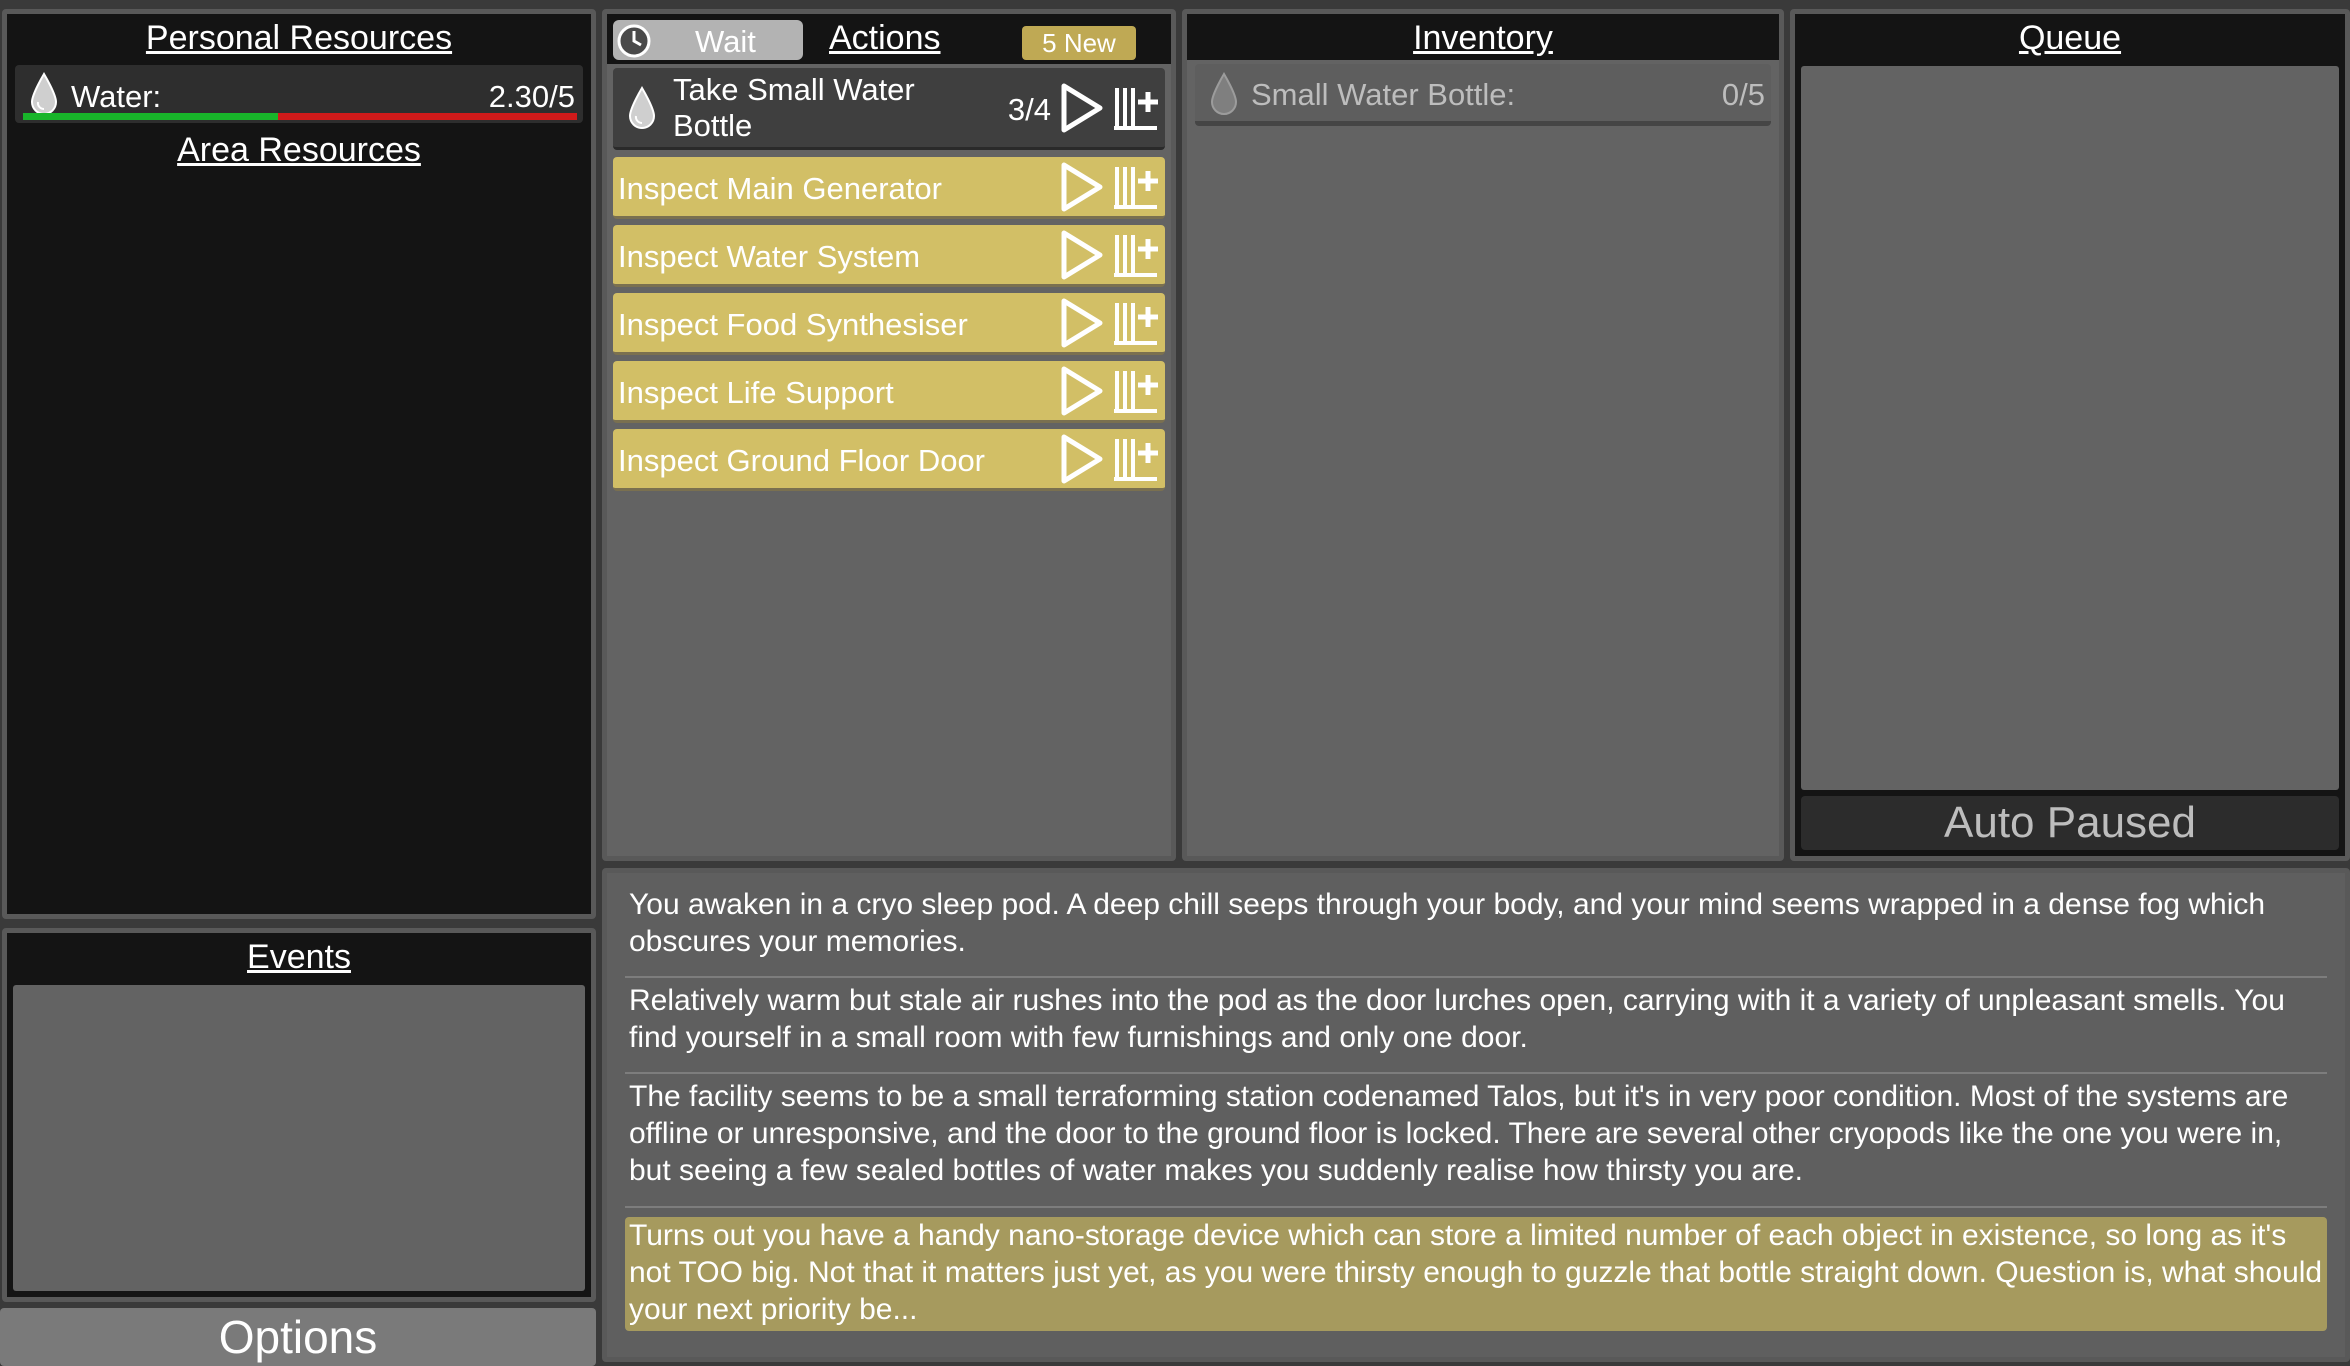  I want to click on personal-resources-title: Personal Resources, so click(299, 38).